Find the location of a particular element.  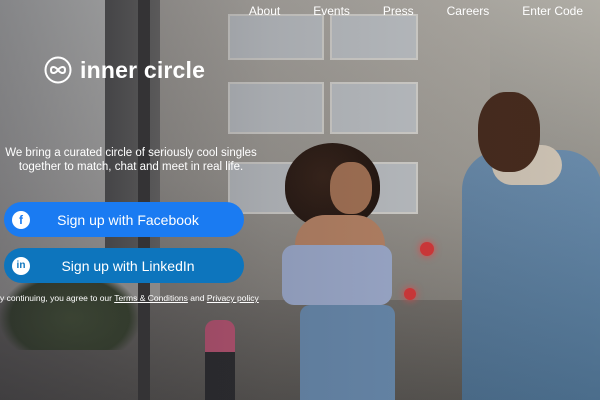

facebook-icon: f is located at coordinates (21, 219).